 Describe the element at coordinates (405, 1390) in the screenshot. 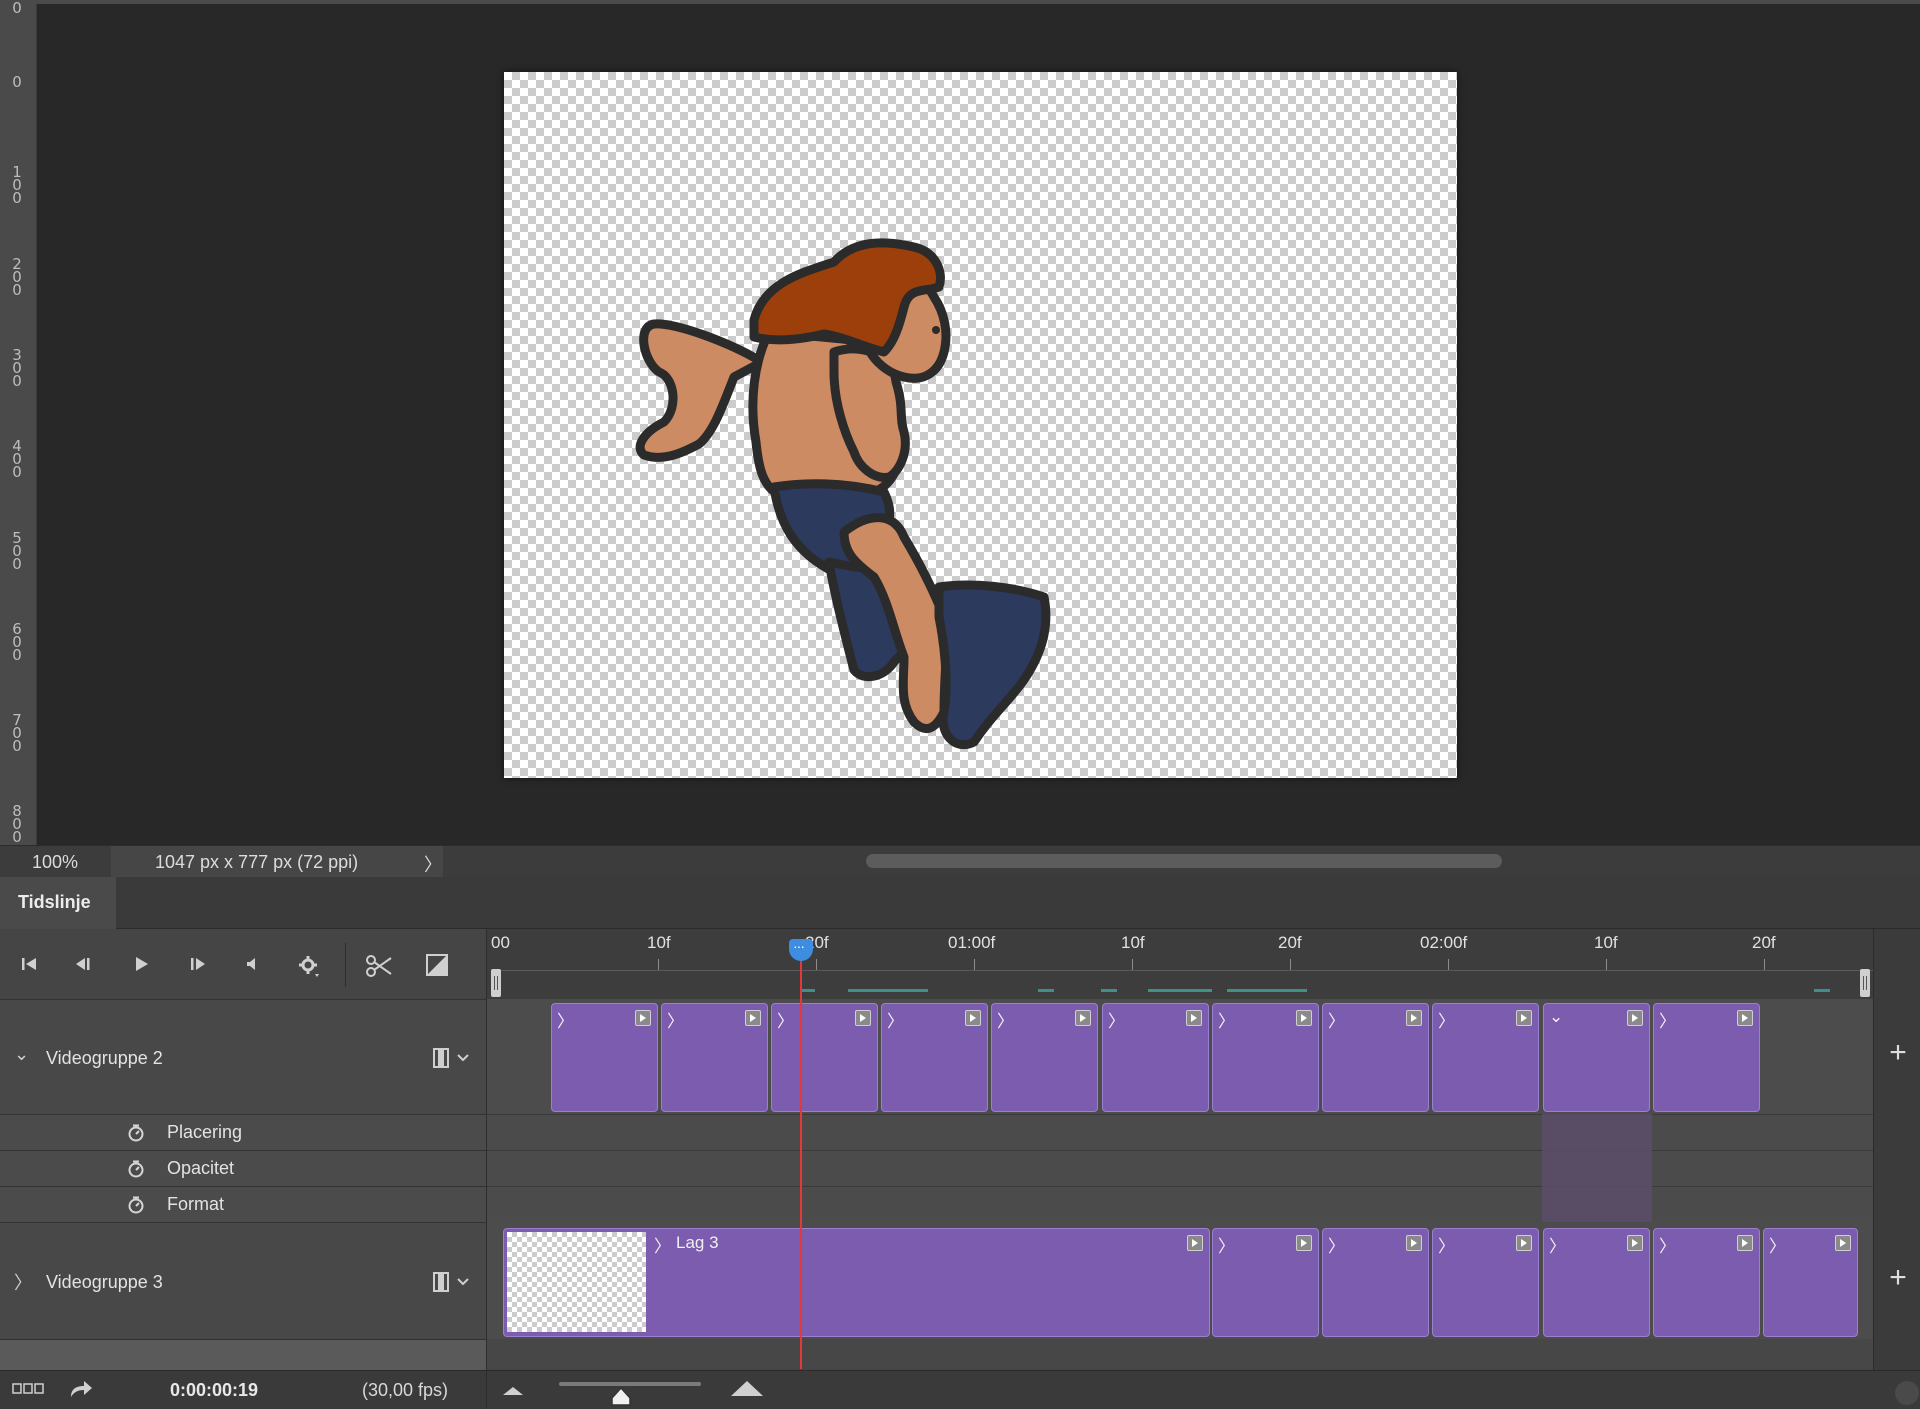

I see `frame-rate: (30,00 fps)` at that location.